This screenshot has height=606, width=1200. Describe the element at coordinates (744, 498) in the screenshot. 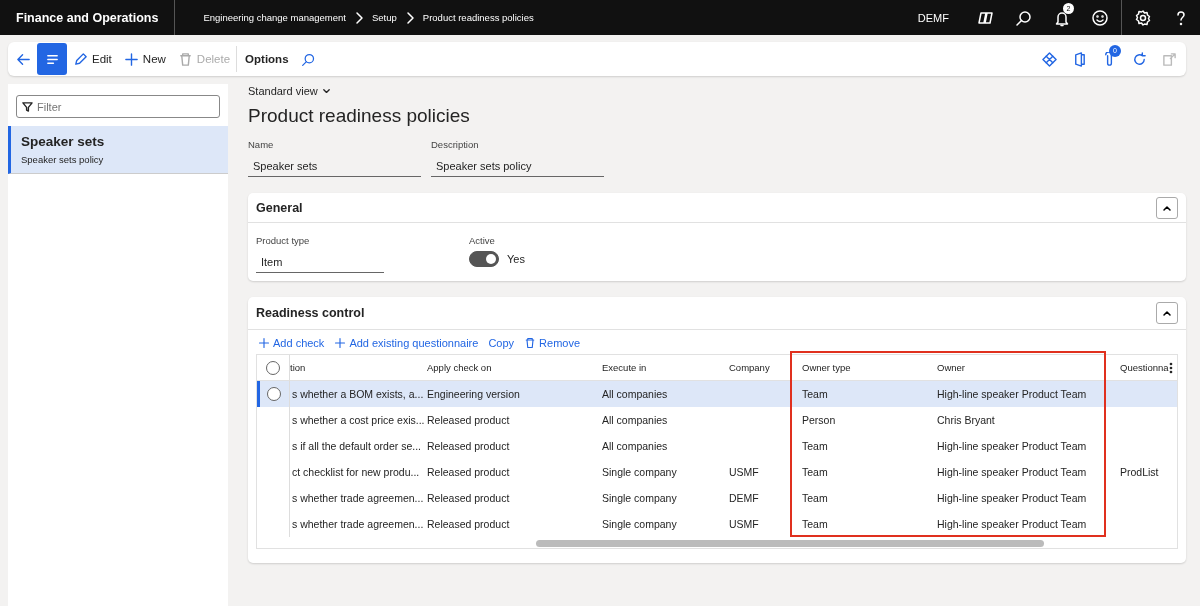

I see `table-cell-text: DEMF` at that location.